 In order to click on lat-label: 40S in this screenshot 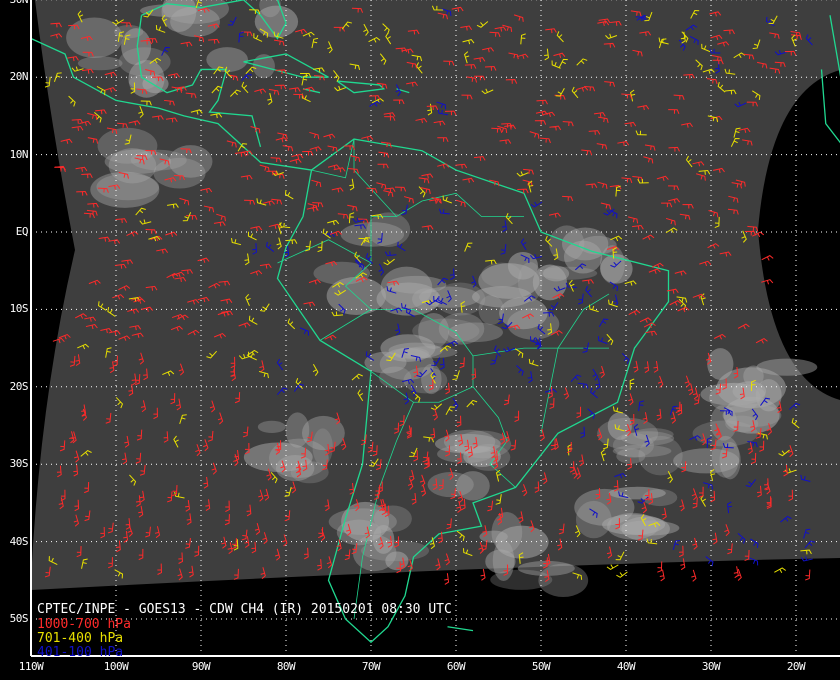, I will do `click(19, 541)`.